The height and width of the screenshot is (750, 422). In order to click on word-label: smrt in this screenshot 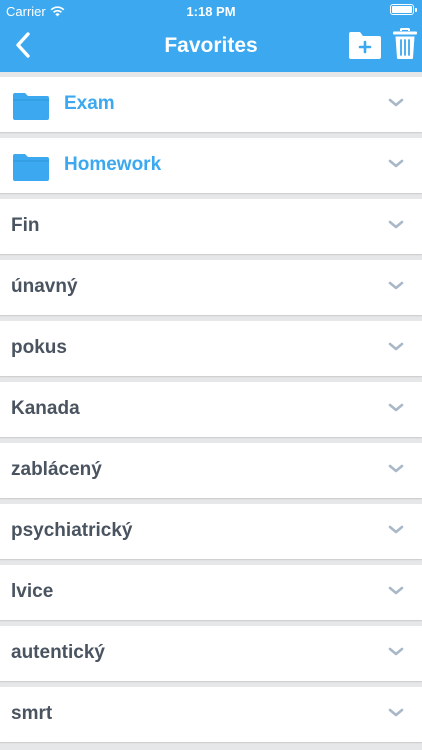, I will do `click(32, 713)`.